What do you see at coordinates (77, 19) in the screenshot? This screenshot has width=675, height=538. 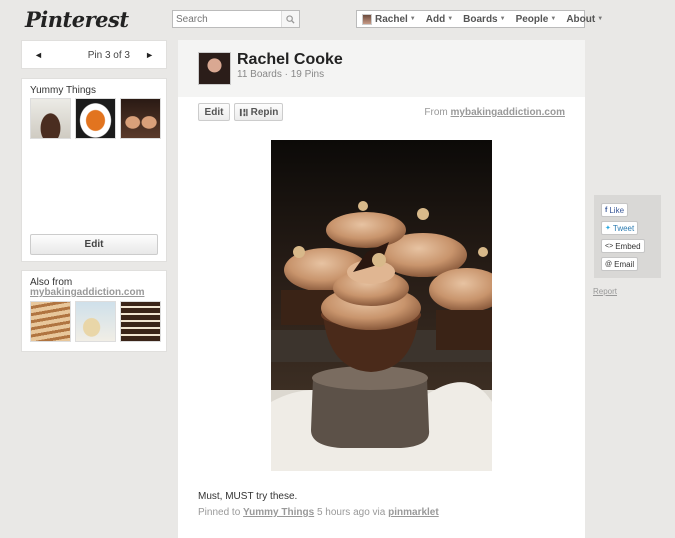 I see `pinterest-logo: Pinterest` at bounding box center [77, 19].